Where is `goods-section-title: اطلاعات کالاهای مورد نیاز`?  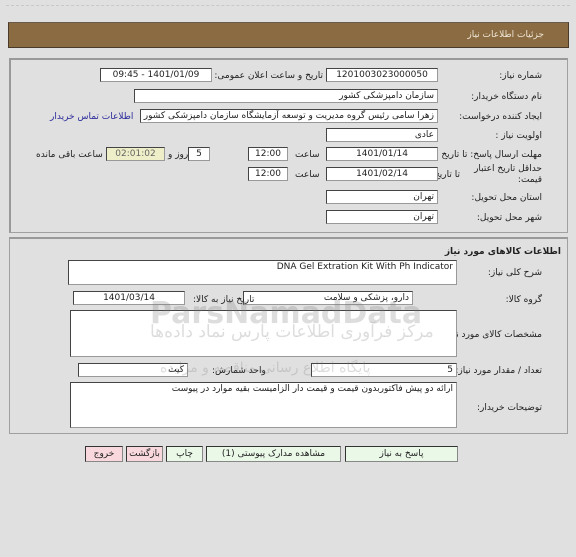
goods-section-title: اطلاعات کالاهای مورد نیاز is located at coordinates (502, 252).